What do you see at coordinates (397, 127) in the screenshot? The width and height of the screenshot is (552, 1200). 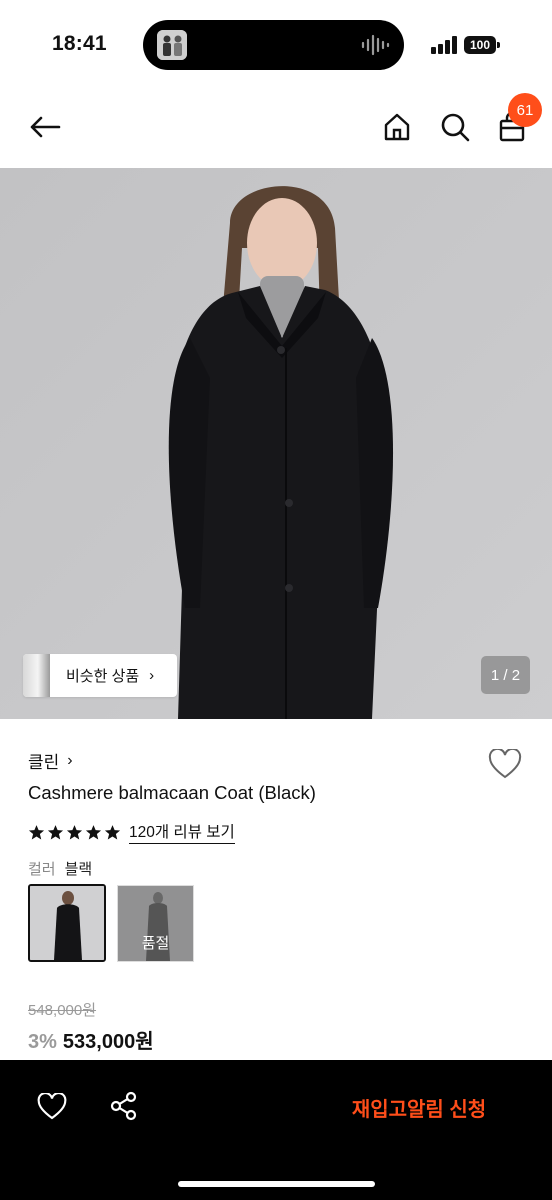 I see `home-icon` at bounding box center [397, 127].